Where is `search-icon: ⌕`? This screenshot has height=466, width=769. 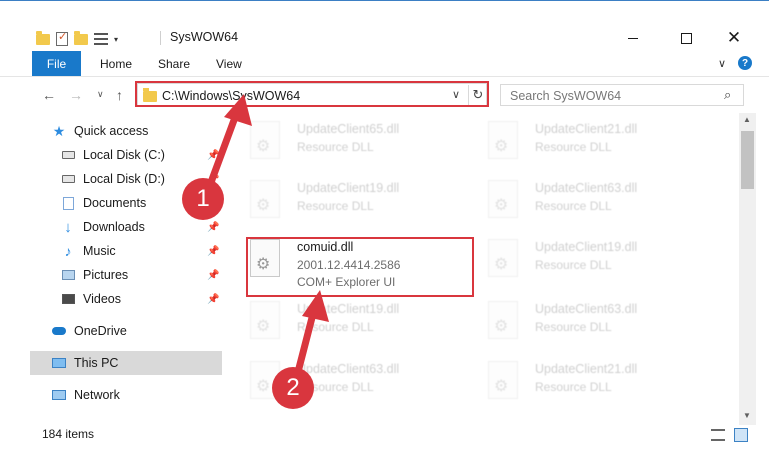 search-icon: ⌕ is located at coordinates (728, 94).